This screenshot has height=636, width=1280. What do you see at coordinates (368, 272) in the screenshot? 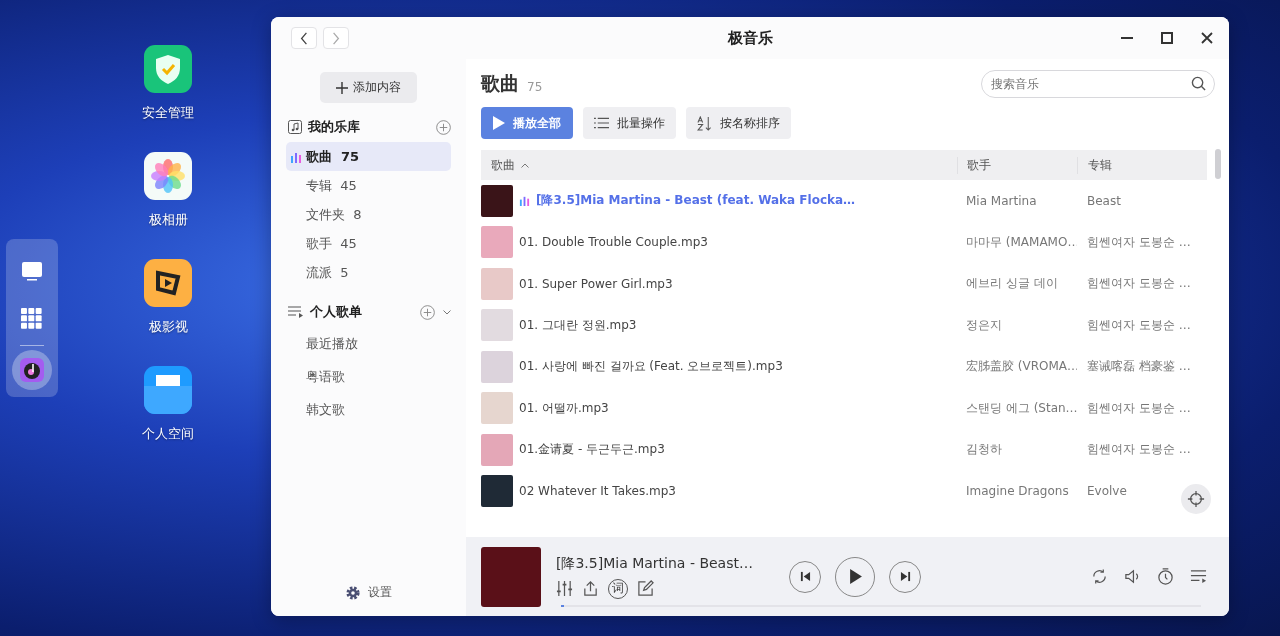
I see `library-item: 流派 5` at bounding box center [368, 272].